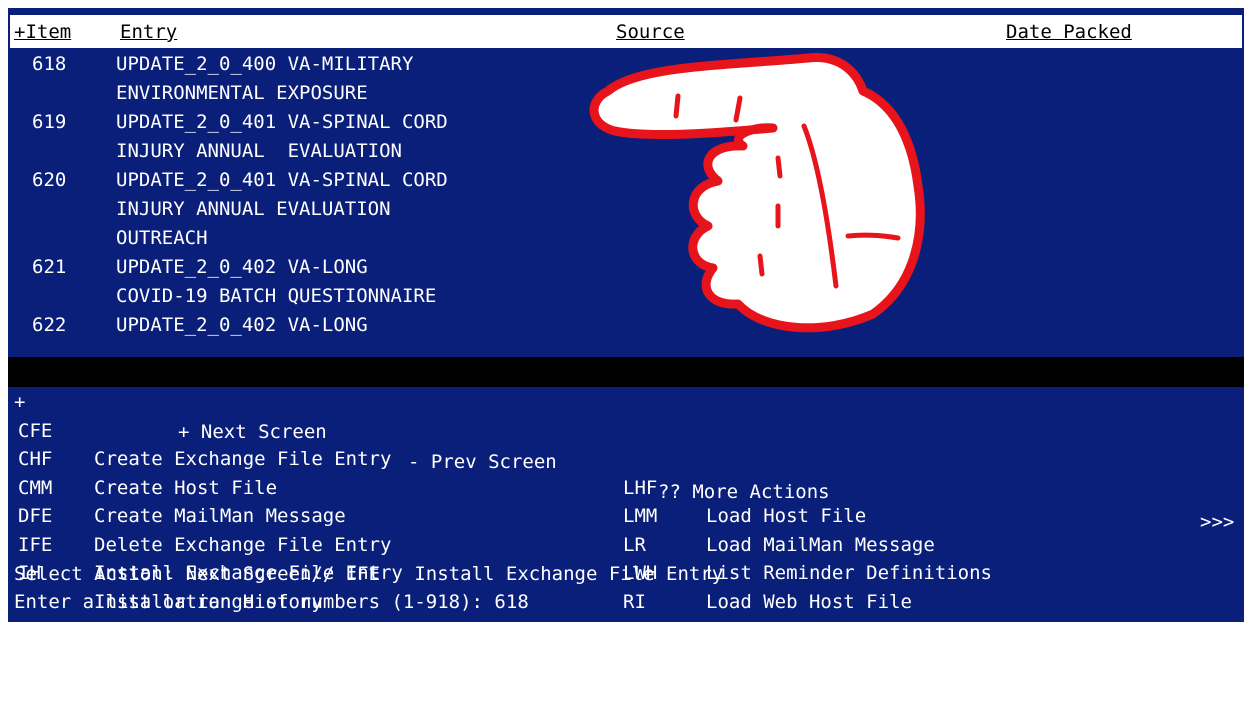  What do you see at coordinates (149, 32) in the screenshot?
I see `header-entry: Entry` at bounding box center [149, 32].